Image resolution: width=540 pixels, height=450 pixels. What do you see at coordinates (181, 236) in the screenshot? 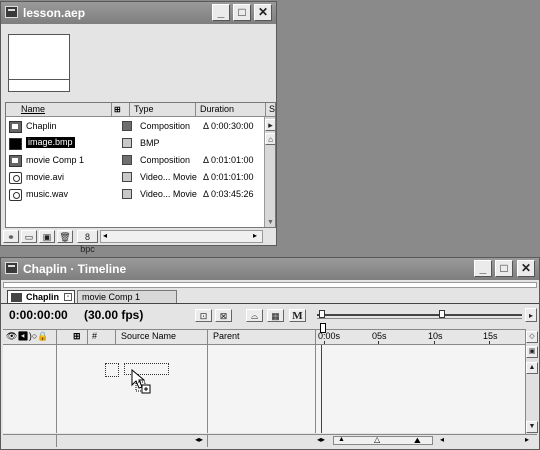
I see `project-horizontal-scrollbar: ◂ ▸` at bounding box center [181, 236].